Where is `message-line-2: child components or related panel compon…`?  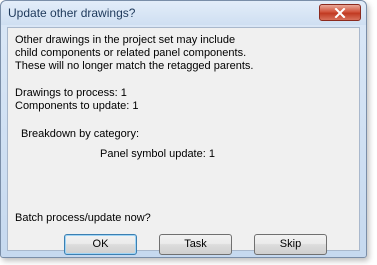
message-line-2: child components or related panel compon… is located at coordinates (131, 53).